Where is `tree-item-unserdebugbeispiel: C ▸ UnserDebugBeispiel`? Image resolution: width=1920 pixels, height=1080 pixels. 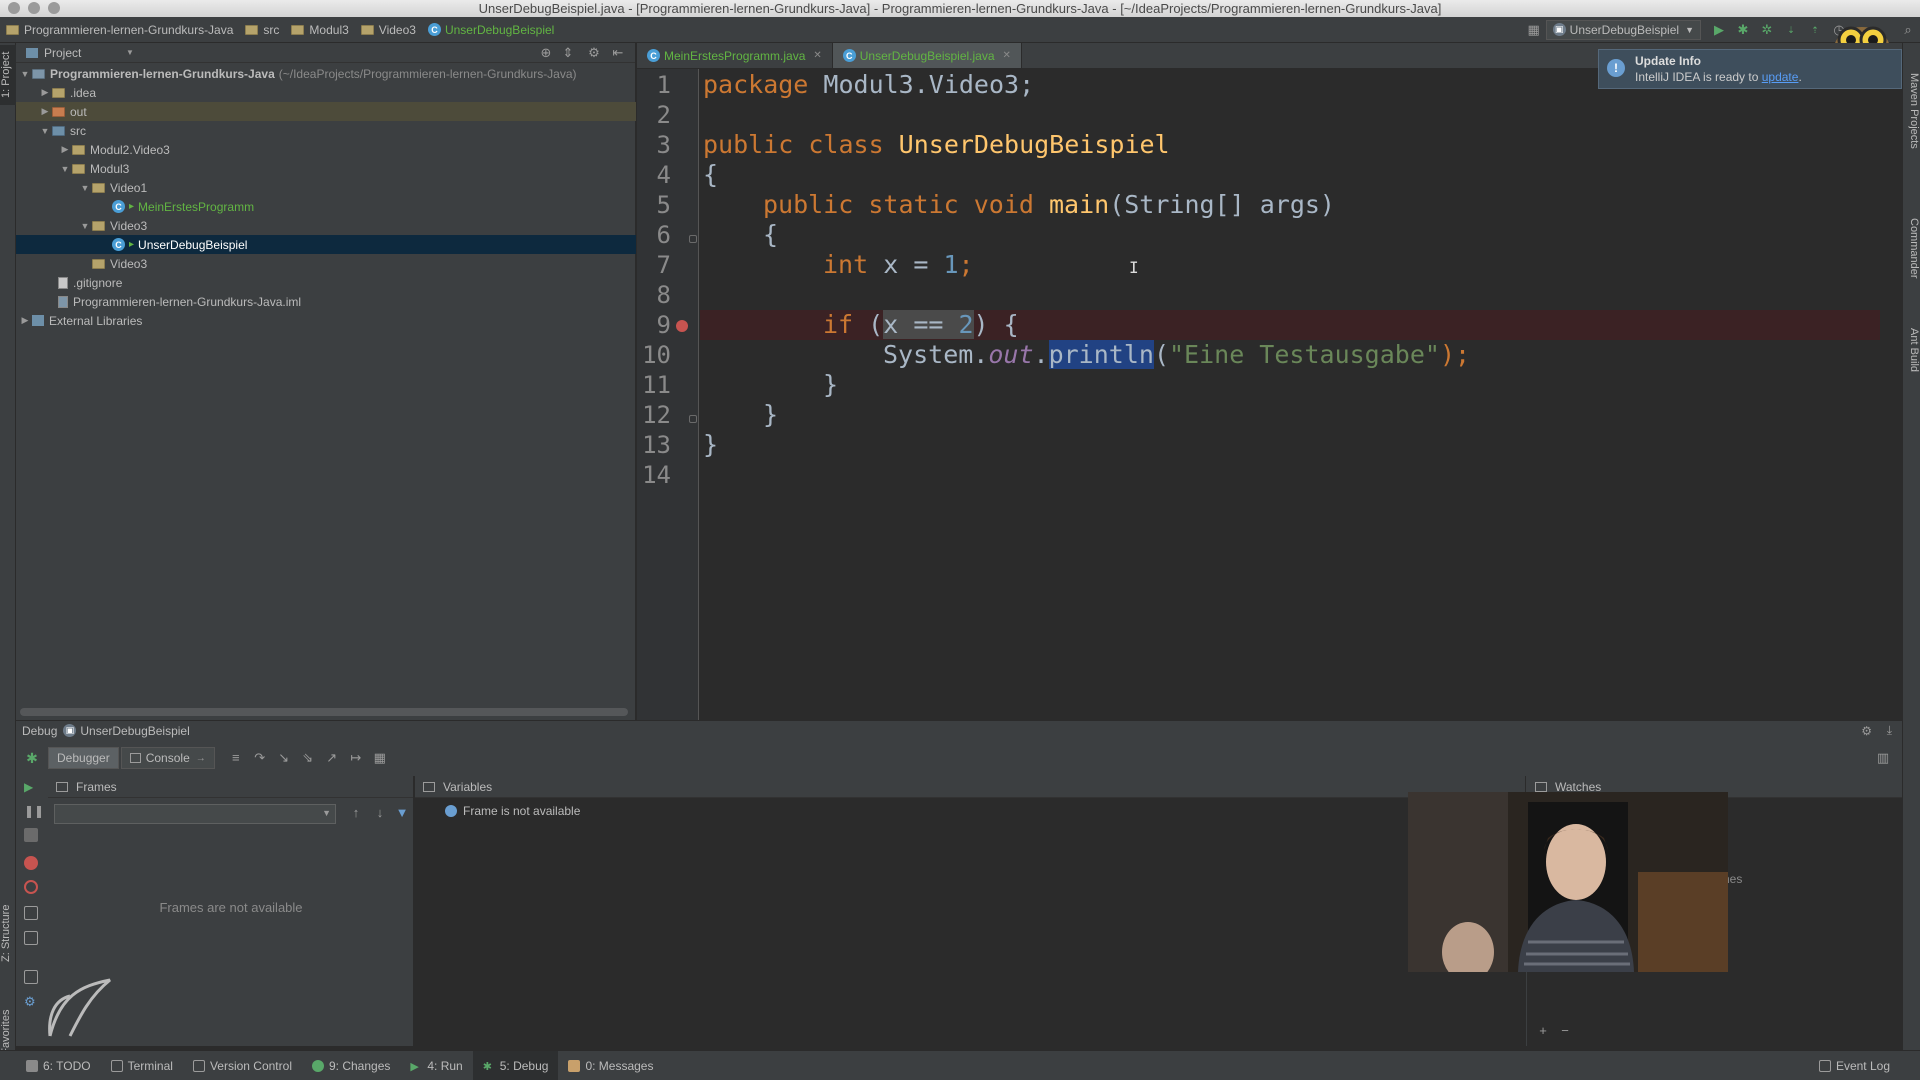 tree-item-unserdebugbeispiel: C ▸ UnserDebugBeispiel is located at coordinates (326, 244).